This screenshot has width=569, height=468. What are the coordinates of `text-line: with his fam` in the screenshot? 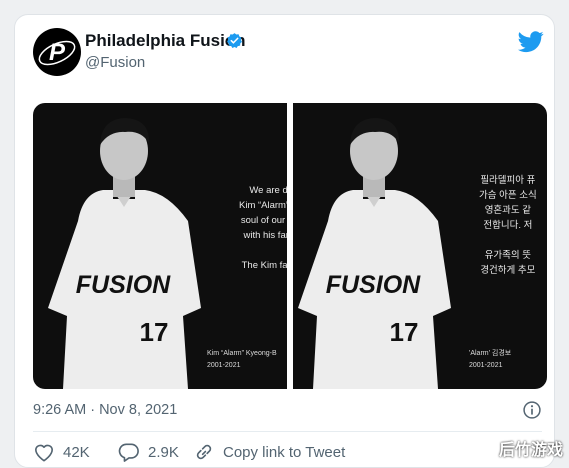 It's located at (265, 235).